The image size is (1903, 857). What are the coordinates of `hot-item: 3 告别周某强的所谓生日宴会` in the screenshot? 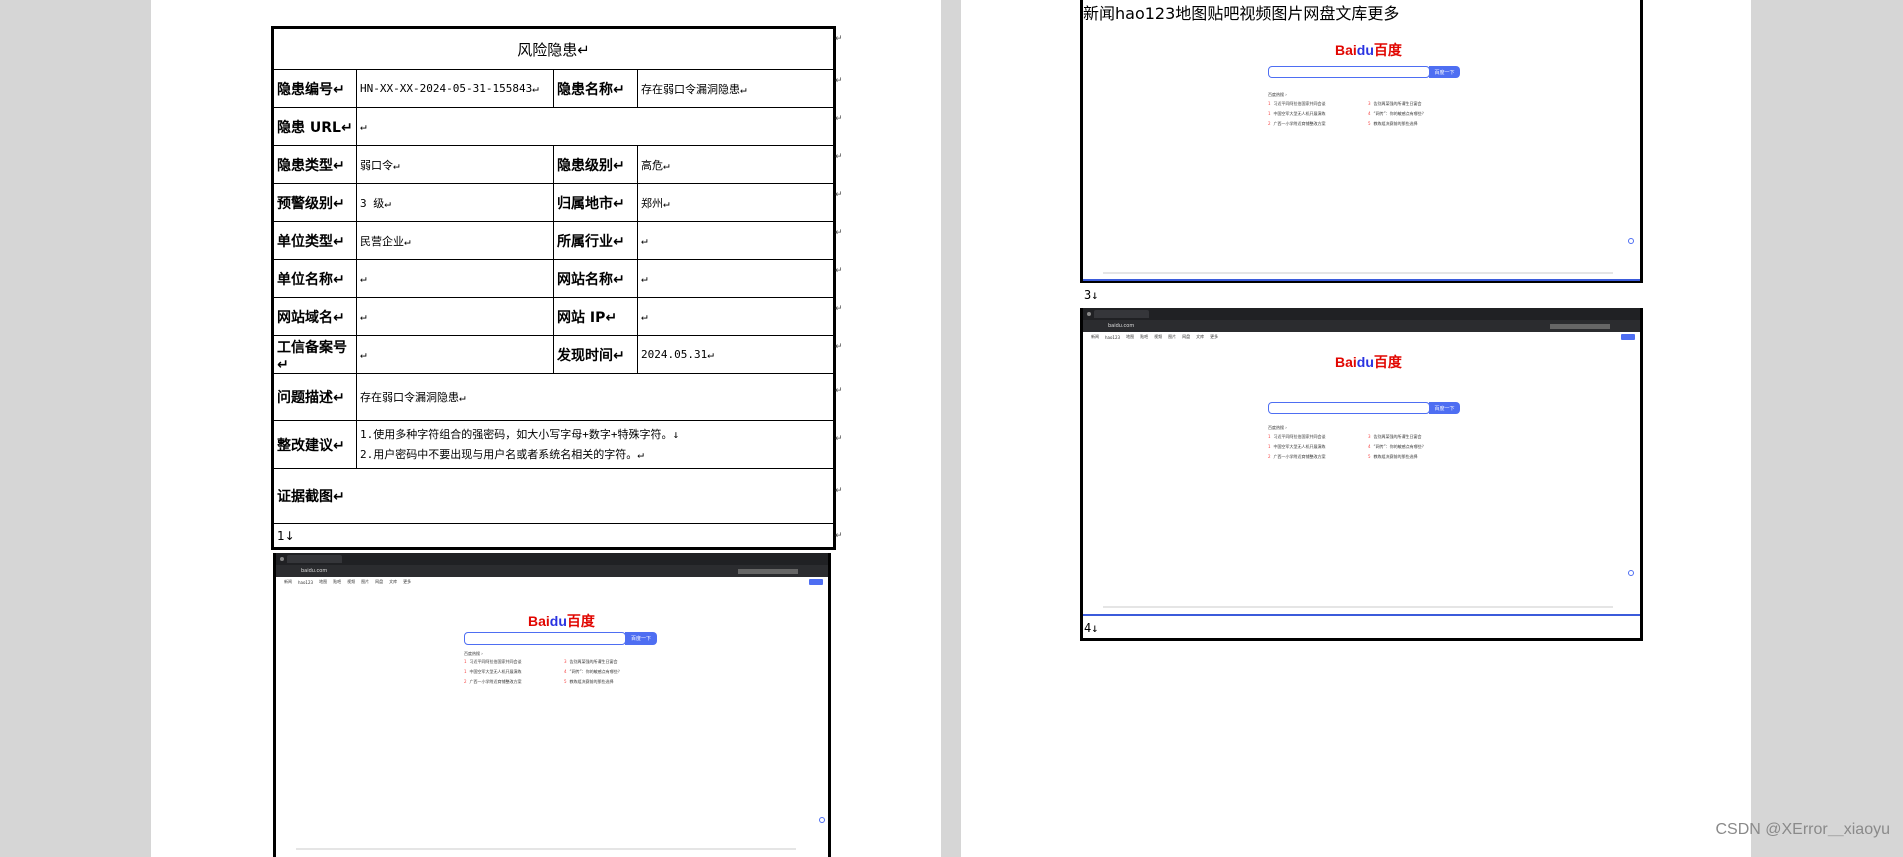 It's located at (1395, 103).